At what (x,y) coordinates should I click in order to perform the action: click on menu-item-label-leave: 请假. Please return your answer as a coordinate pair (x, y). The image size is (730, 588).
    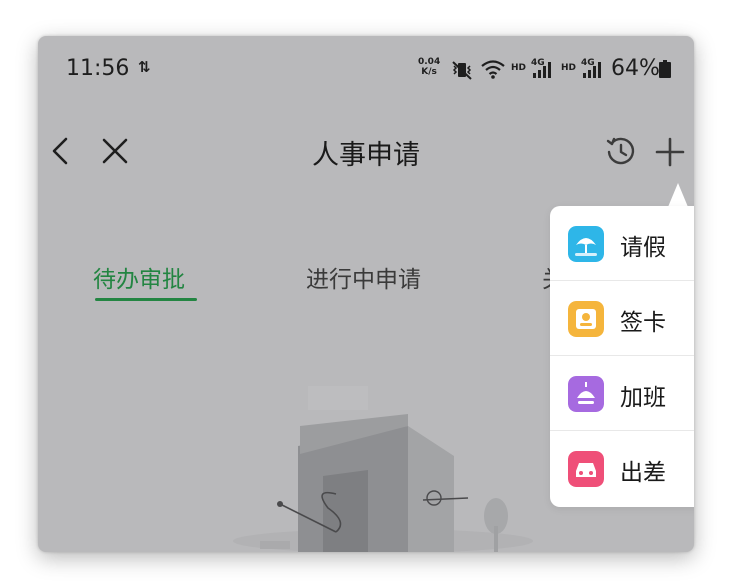
    Looking at the image, I should click on (643, 248).